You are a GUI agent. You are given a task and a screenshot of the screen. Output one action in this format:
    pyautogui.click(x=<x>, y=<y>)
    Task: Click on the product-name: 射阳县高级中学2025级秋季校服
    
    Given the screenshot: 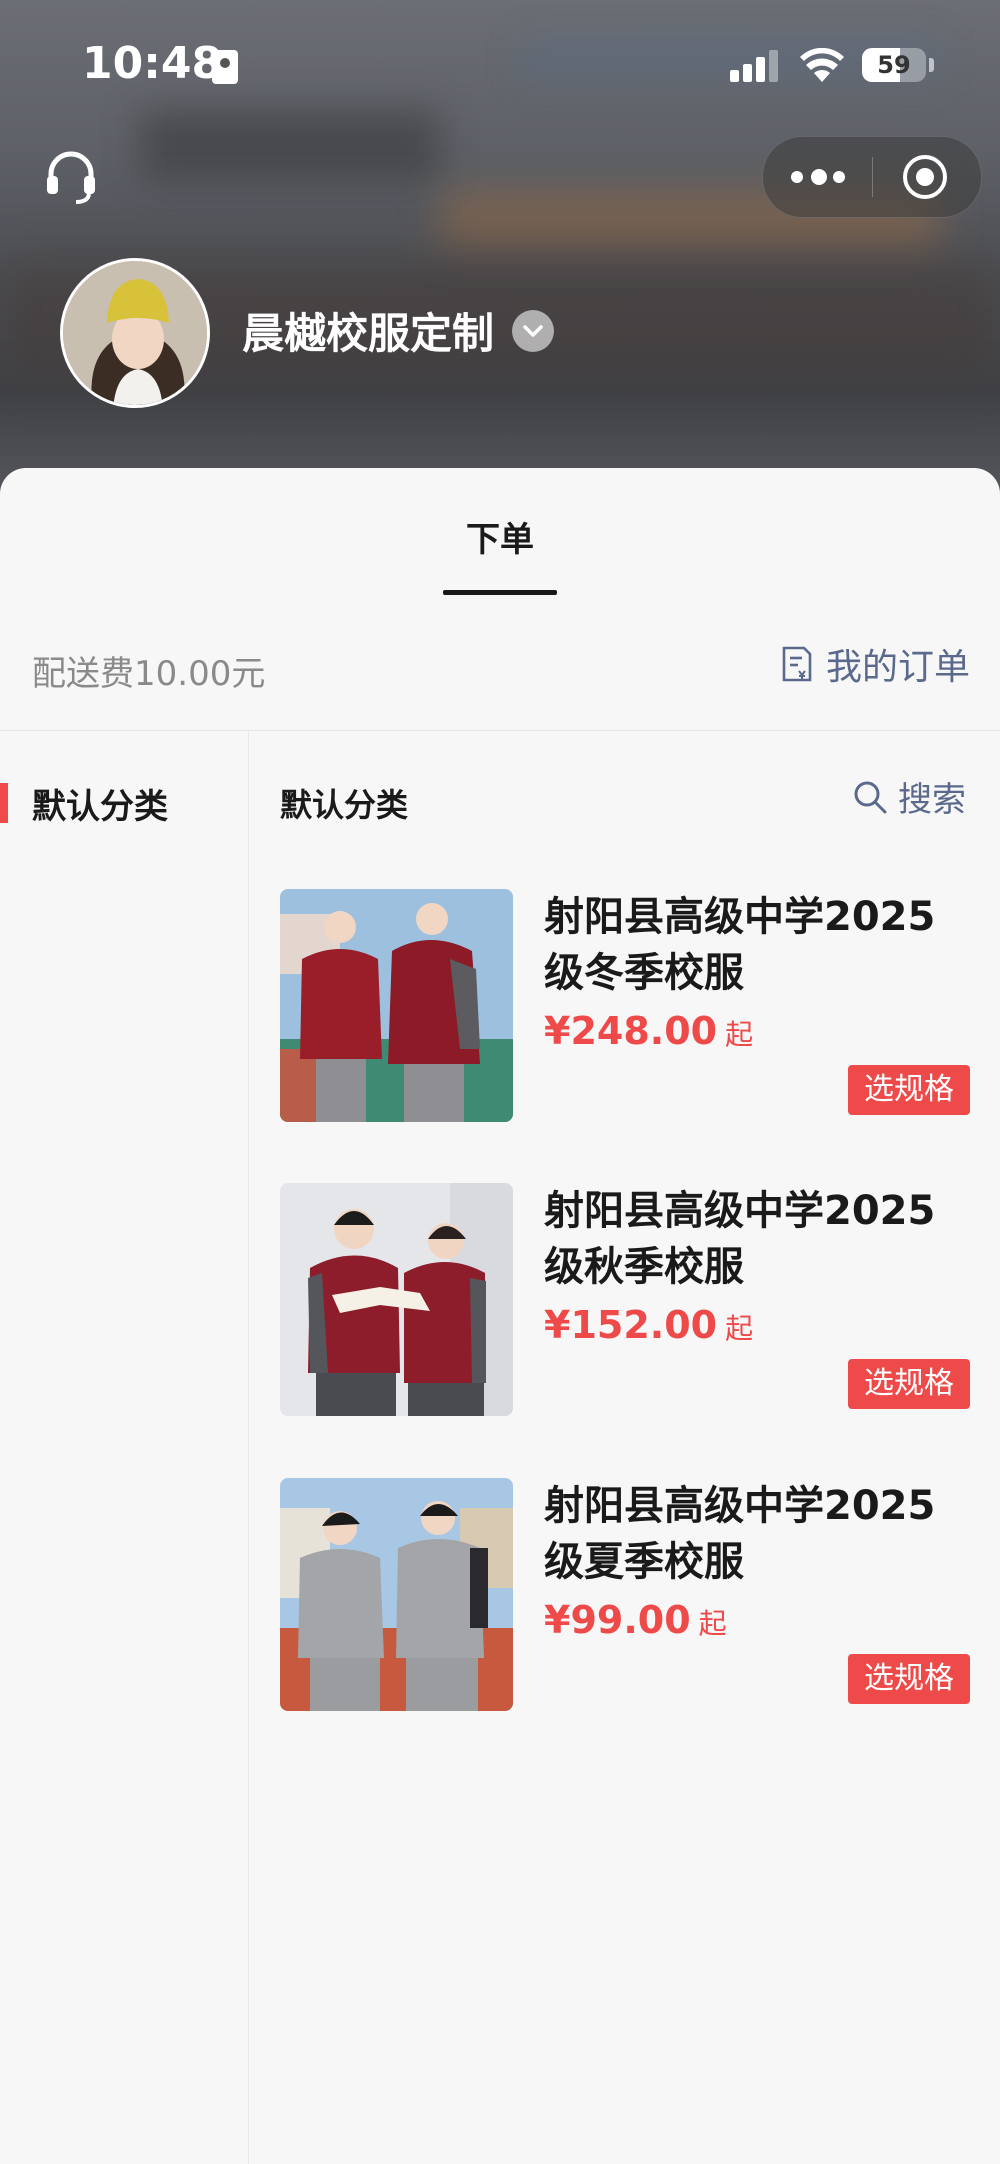 What is the action you would take?
    pyautogui.click(x=740, y=1239)
    